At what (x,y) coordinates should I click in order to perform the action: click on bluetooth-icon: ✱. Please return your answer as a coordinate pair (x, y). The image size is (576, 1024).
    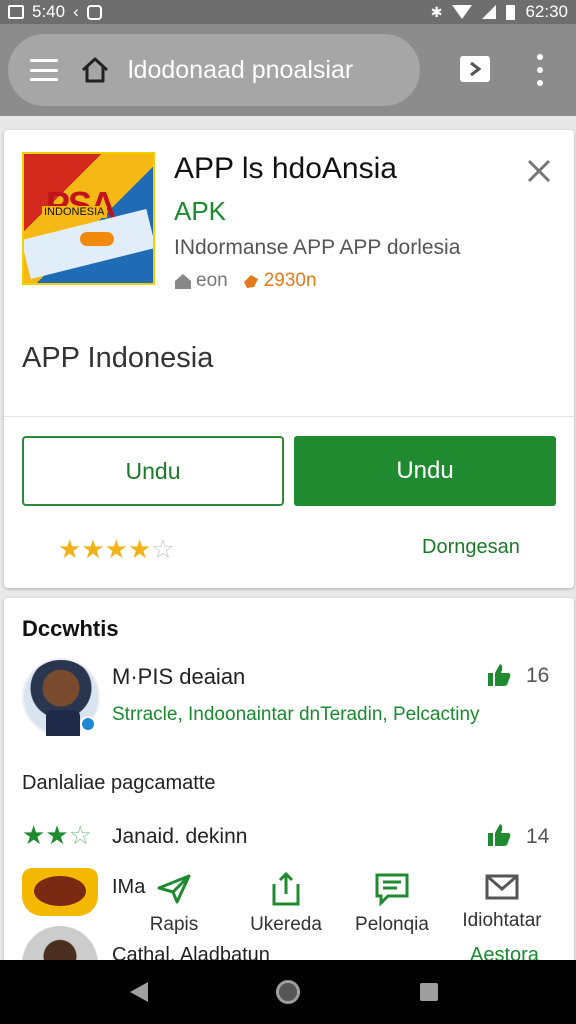
    Looking at the image, I should click on (436, 11).